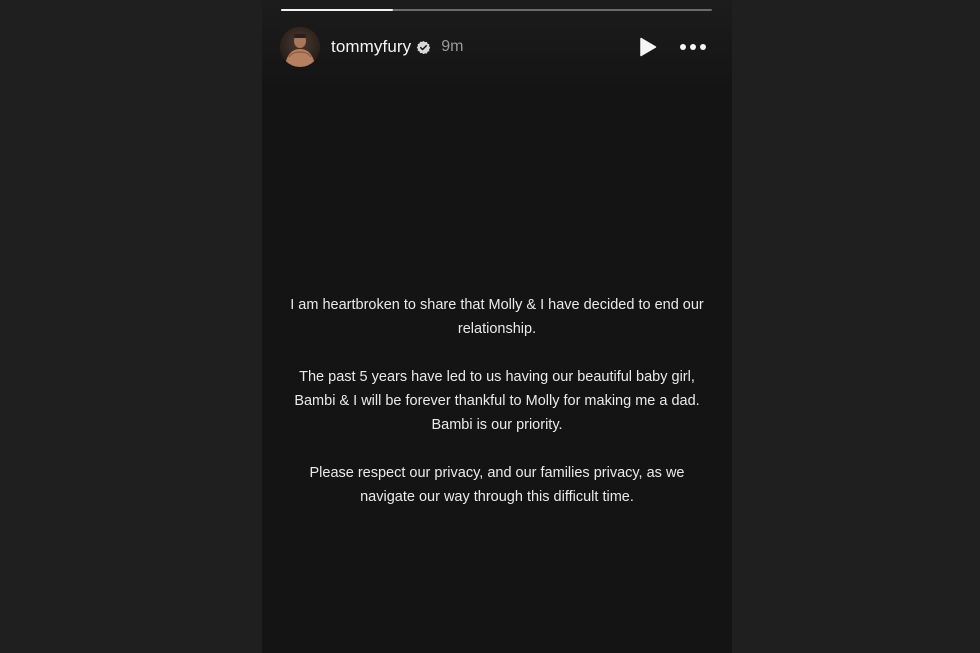 The height and width of the screenshot is (653, 980). What do you see at coordinates (496, 10) in the screenshot?
I see `story-progress-bar` at bounding box center [496, 10].